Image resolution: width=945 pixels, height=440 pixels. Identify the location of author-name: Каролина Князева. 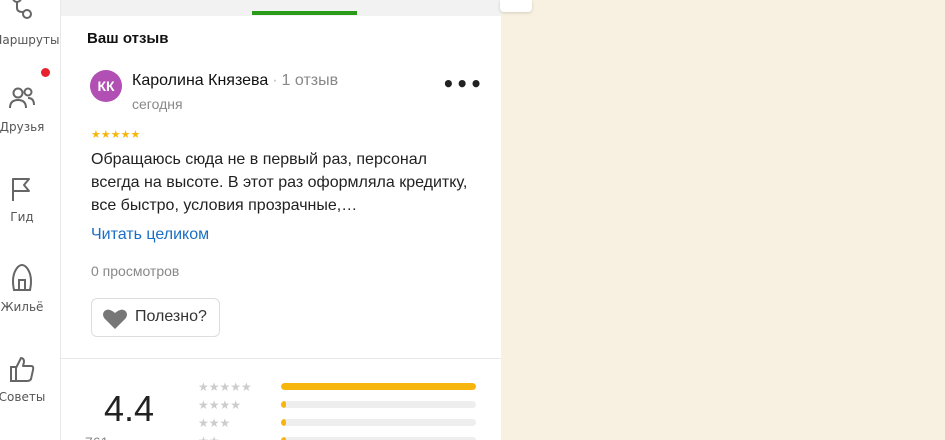
(200, 80).